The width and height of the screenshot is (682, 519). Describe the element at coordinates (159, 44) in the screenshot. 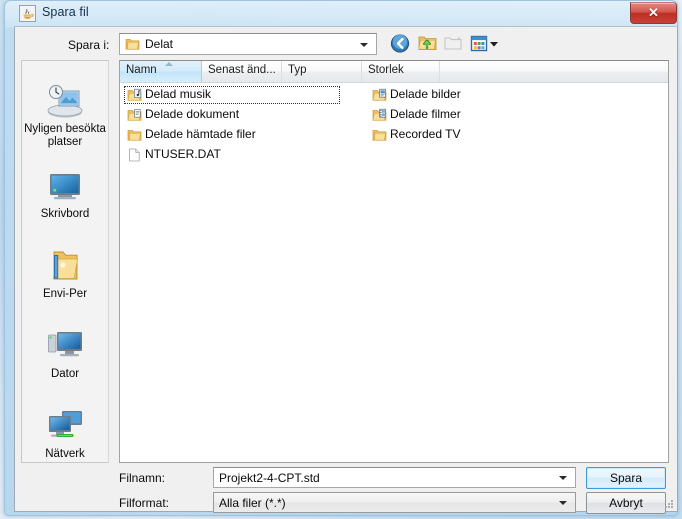

I see `look-in-value: Delat` at that location.